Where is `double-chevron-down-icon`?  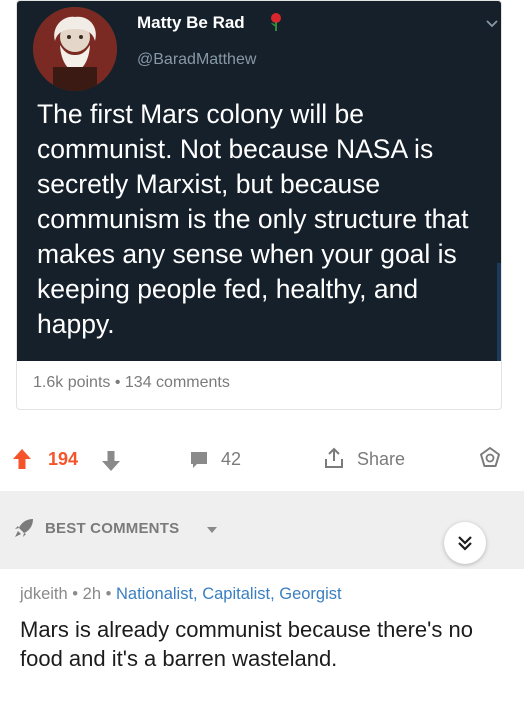
double-chevron-down-icon is located at coordinates (465, 543).